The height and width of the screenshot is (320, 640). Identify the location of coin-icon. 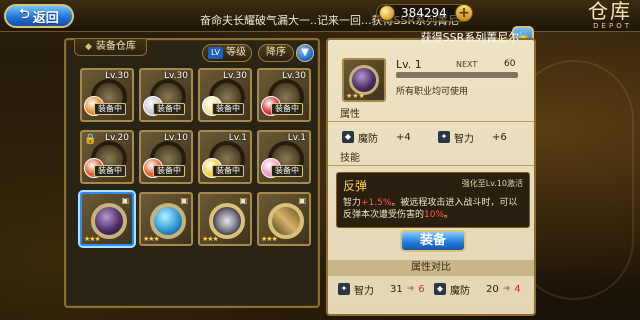
(387, 13).